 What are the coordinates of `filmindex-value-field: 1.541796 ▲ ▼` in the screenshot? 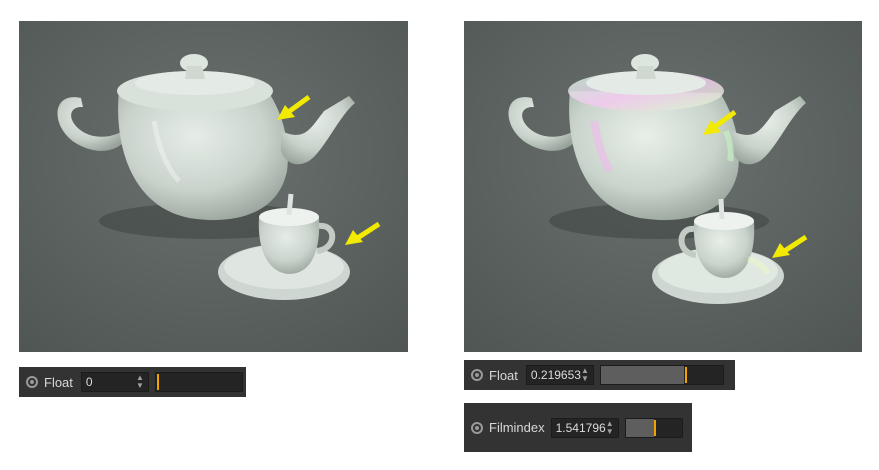 It's located at (584, 427).